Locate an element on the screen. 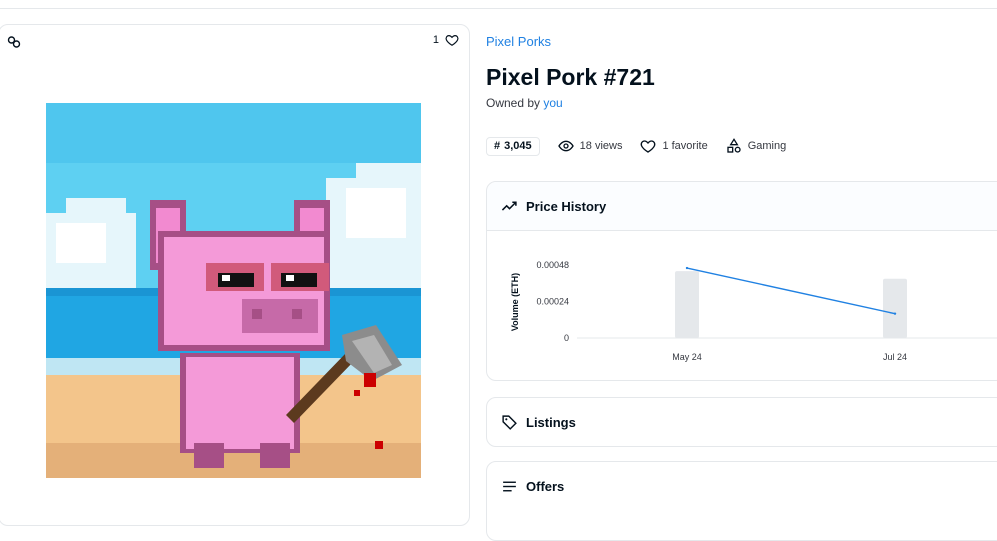  chain-icon is located at coordinates (14, 42).